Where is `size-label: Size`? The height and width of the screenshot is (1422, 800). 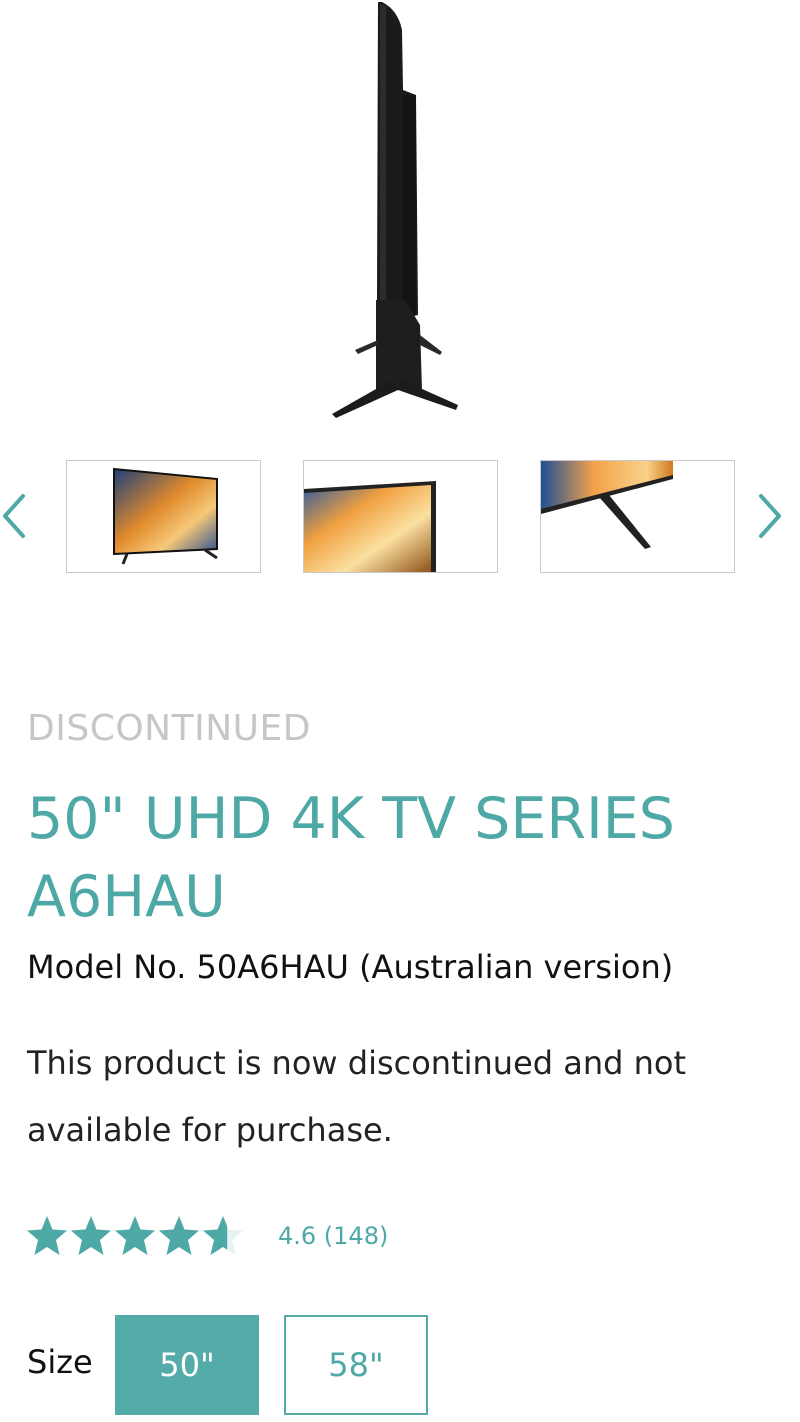
size-label: Size is located at coordinates (60, 1362).